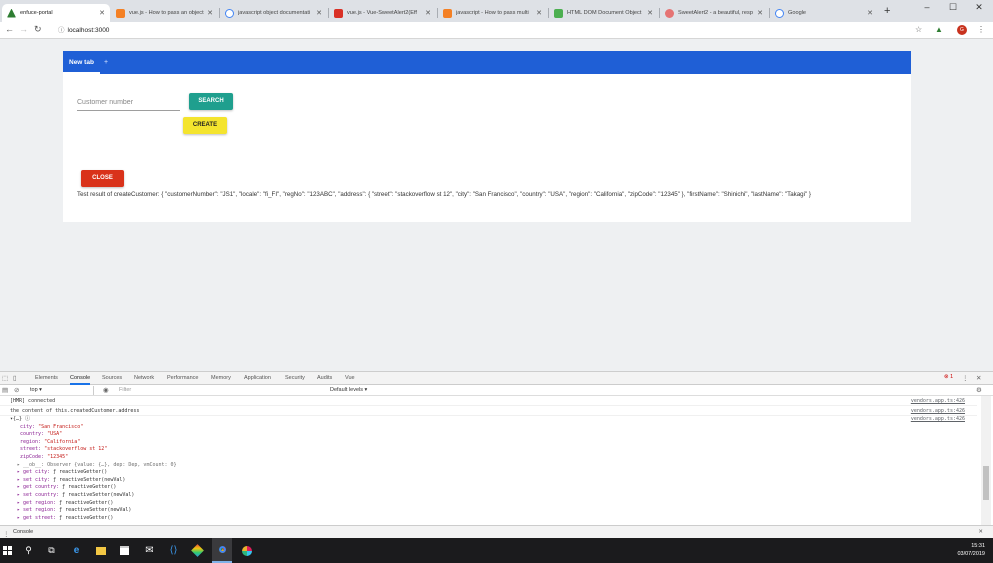 The image size is (993, 563). Describe the element at coordinates (5, 390) in the screenshot. I see `sidebar-toggle-icon: ▤` at that location.